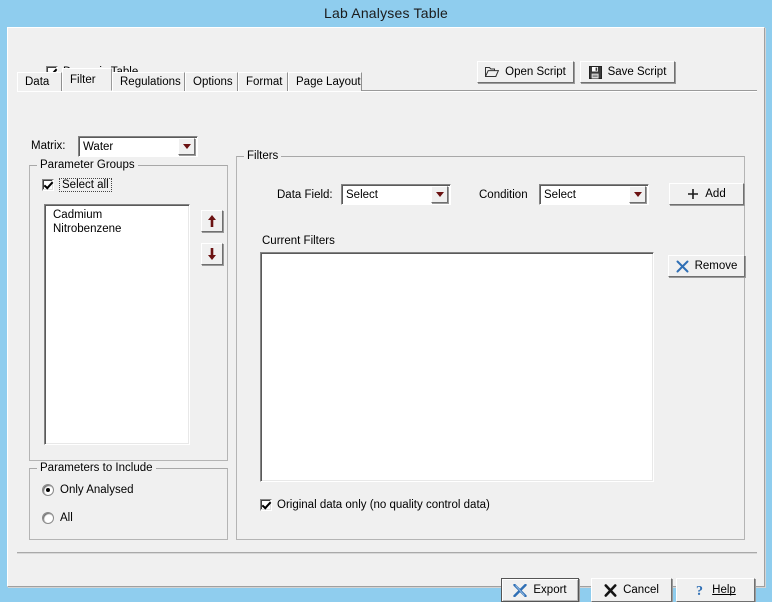 The width and height of the screenshot is (772, 602). Describe the element at coordinates (85, 185) in the screenshot. I see `select-all-label: Select all` at that location.